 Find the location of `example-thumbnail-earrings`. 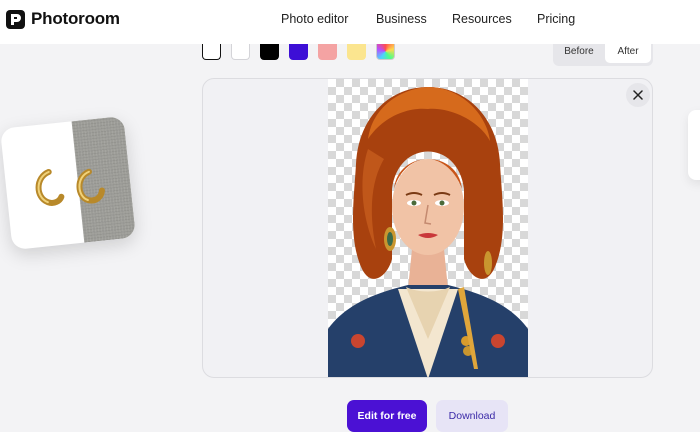

example-thumbnail-earrings is located at coordinates (68, 183).